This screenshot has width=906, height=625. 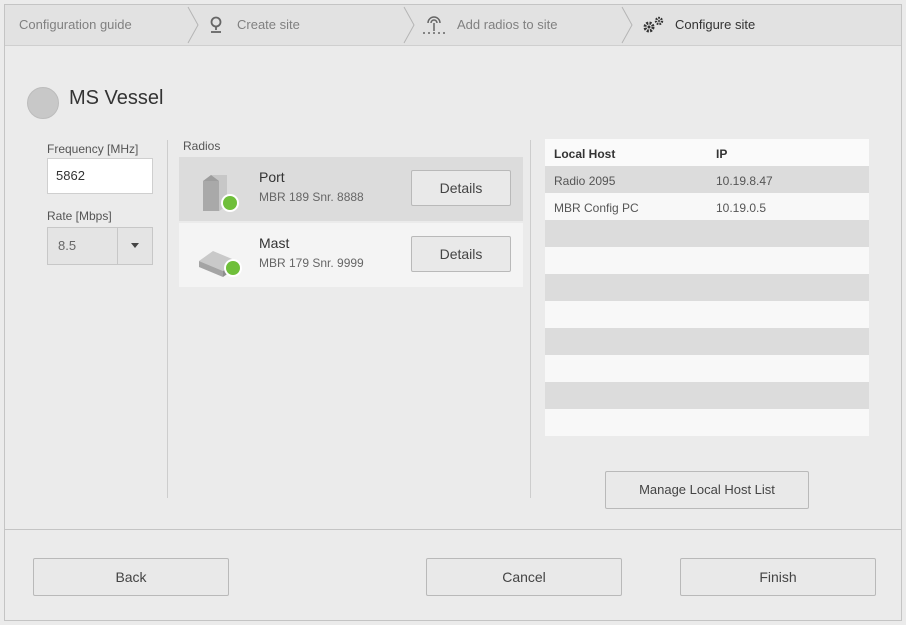 I want to click on frequency-input: 5862, so click(x=100, y=176).